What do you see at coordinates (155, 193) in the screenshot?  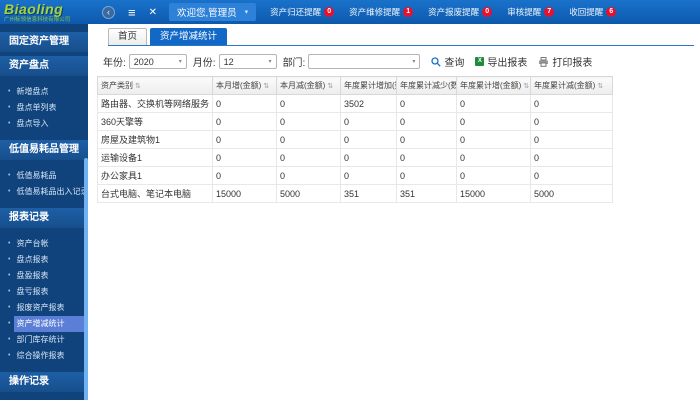 I see `table-cell: 台式电脑、笔记本电脑` at bounding box center [155, 193].